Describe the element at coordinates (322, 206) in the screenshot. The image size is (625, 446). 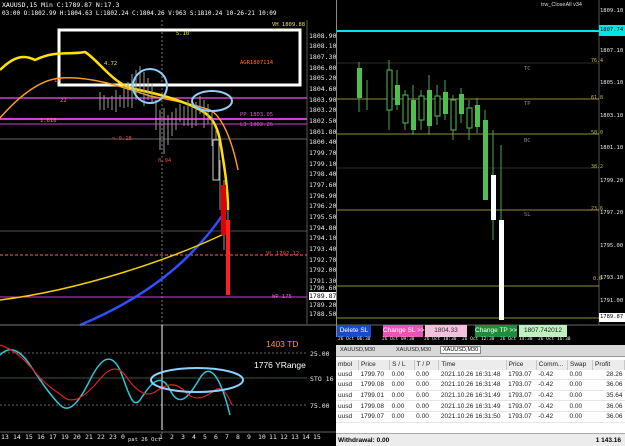
I see `price-tick: 1796.20` at that location.